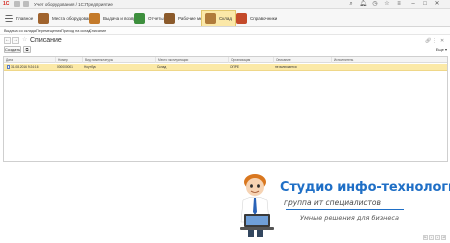  Describe the element at coordinates (443, 237) in the screenshot. I see `scroll-bottom-icon: ⇥` at that location.